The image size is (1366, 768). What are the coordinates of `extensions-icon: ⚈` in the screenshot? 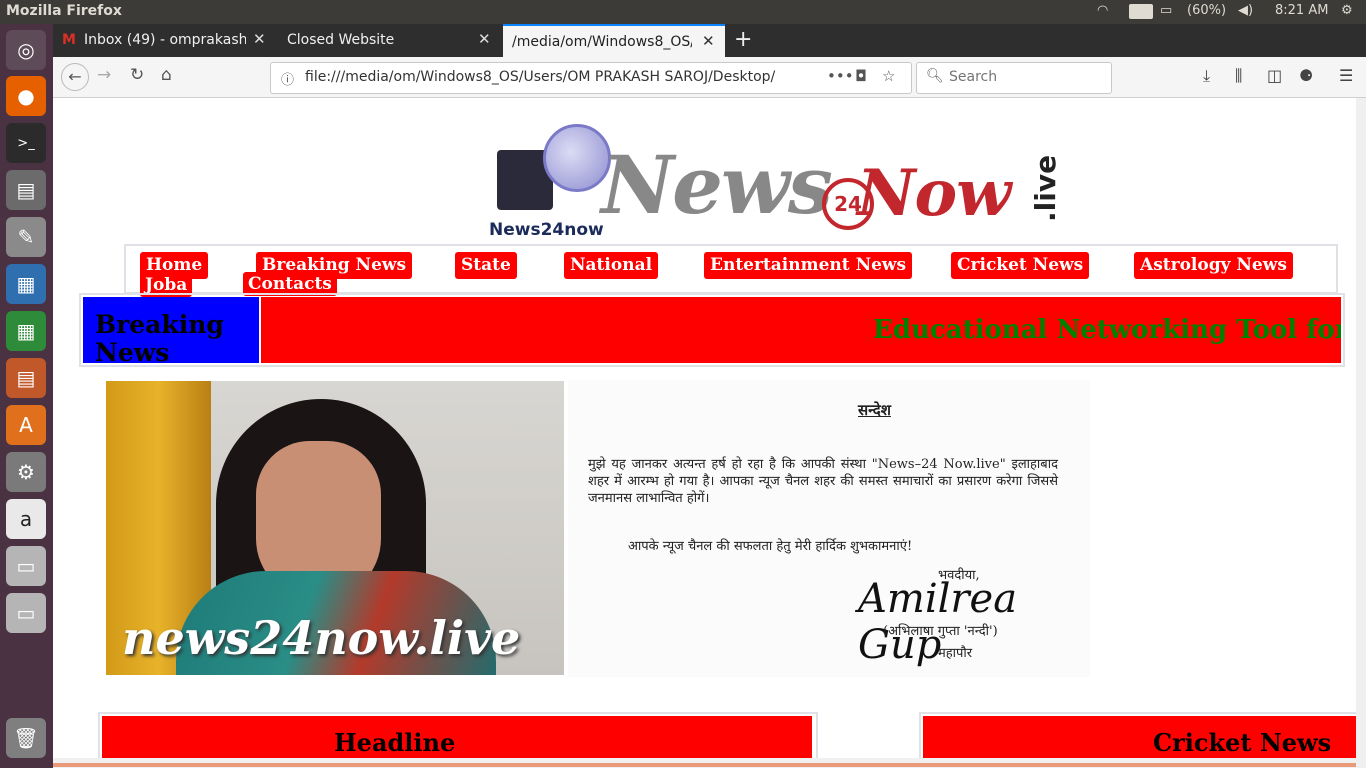 It's located at (1306, 75).